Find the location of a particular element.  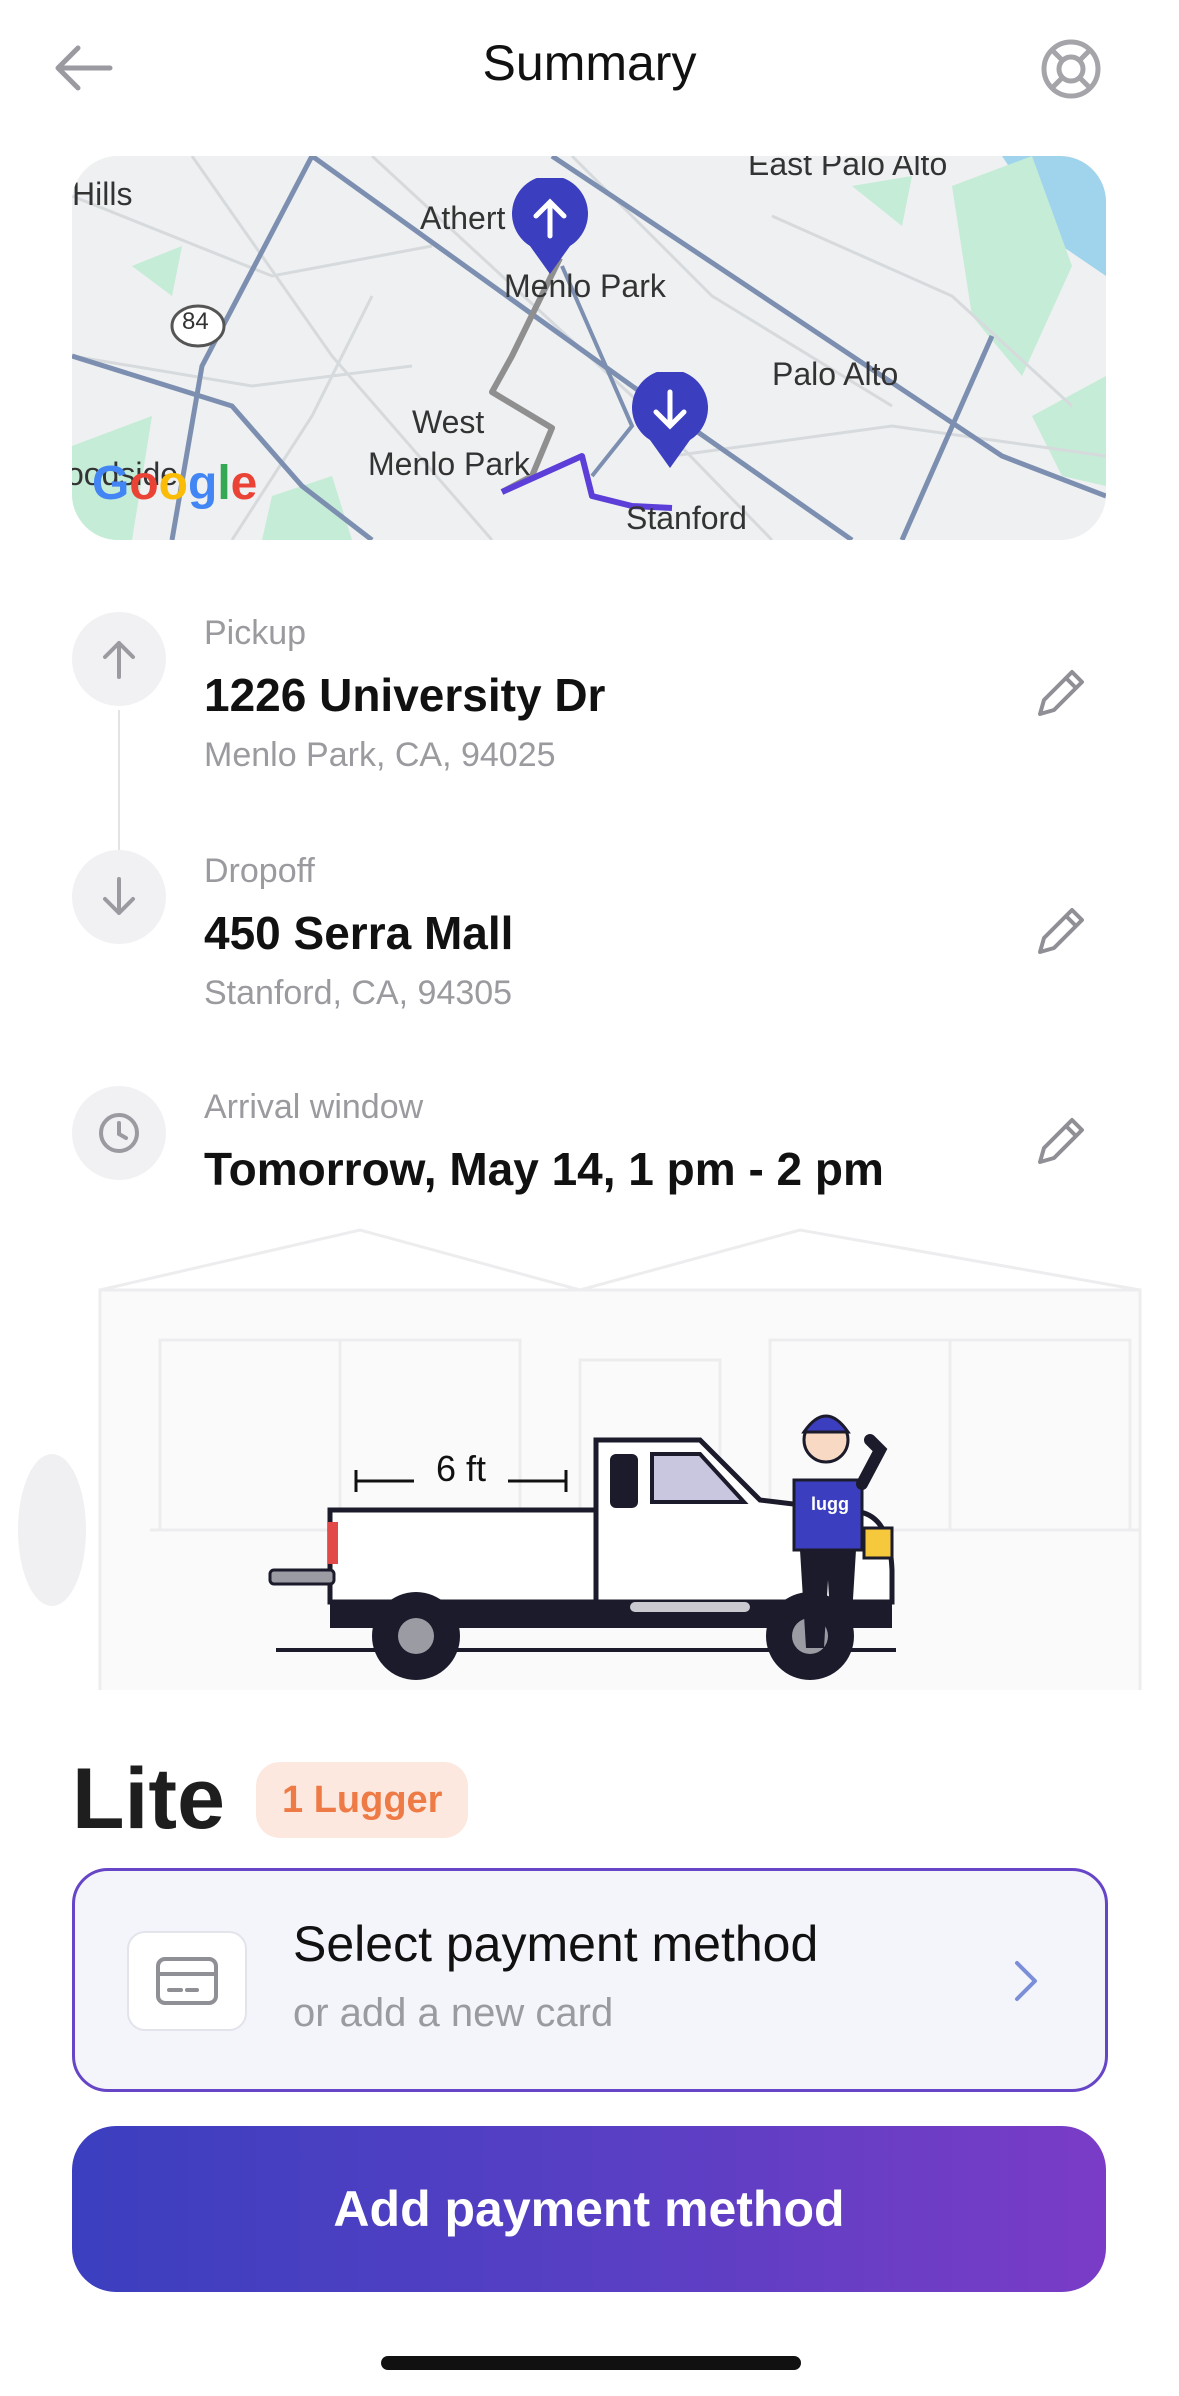

help-button is located at coordinates (1071, 69).